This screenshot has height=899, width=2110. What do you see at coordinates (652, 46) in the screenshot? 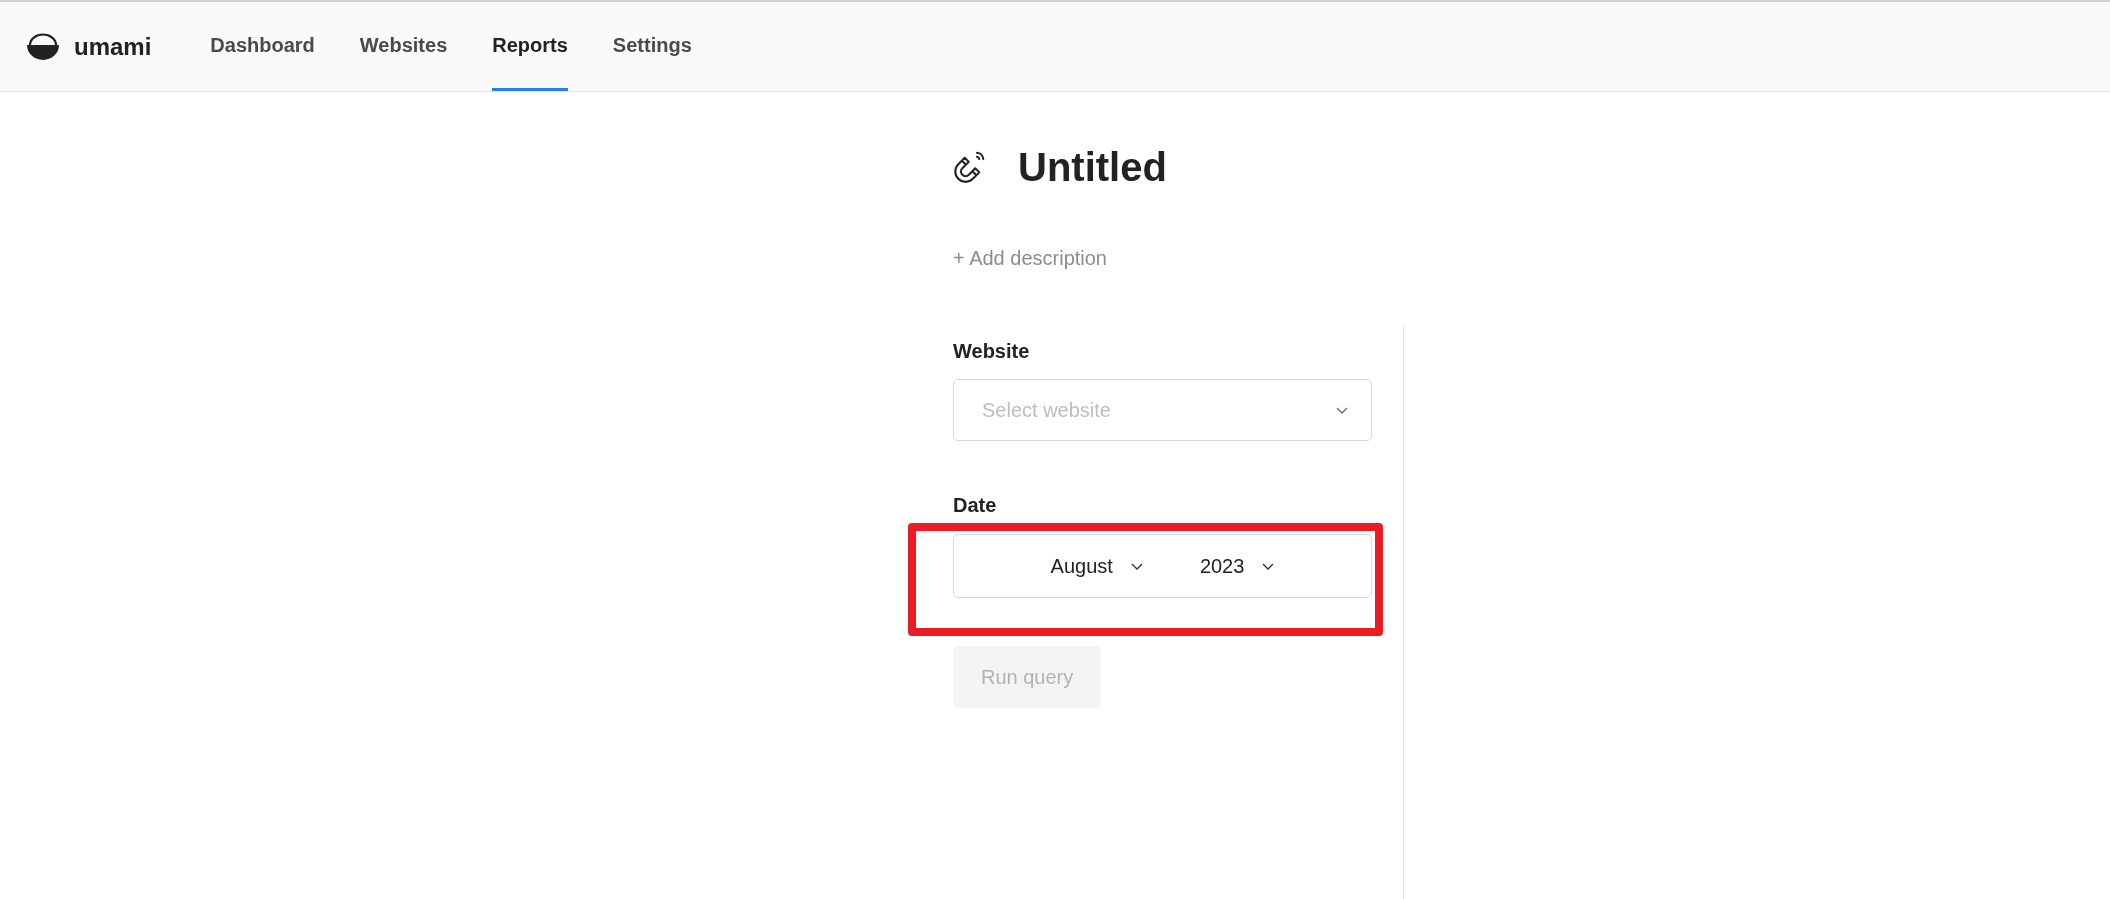
I see `nav-tab: Settings` at bounding box center [652, 46].